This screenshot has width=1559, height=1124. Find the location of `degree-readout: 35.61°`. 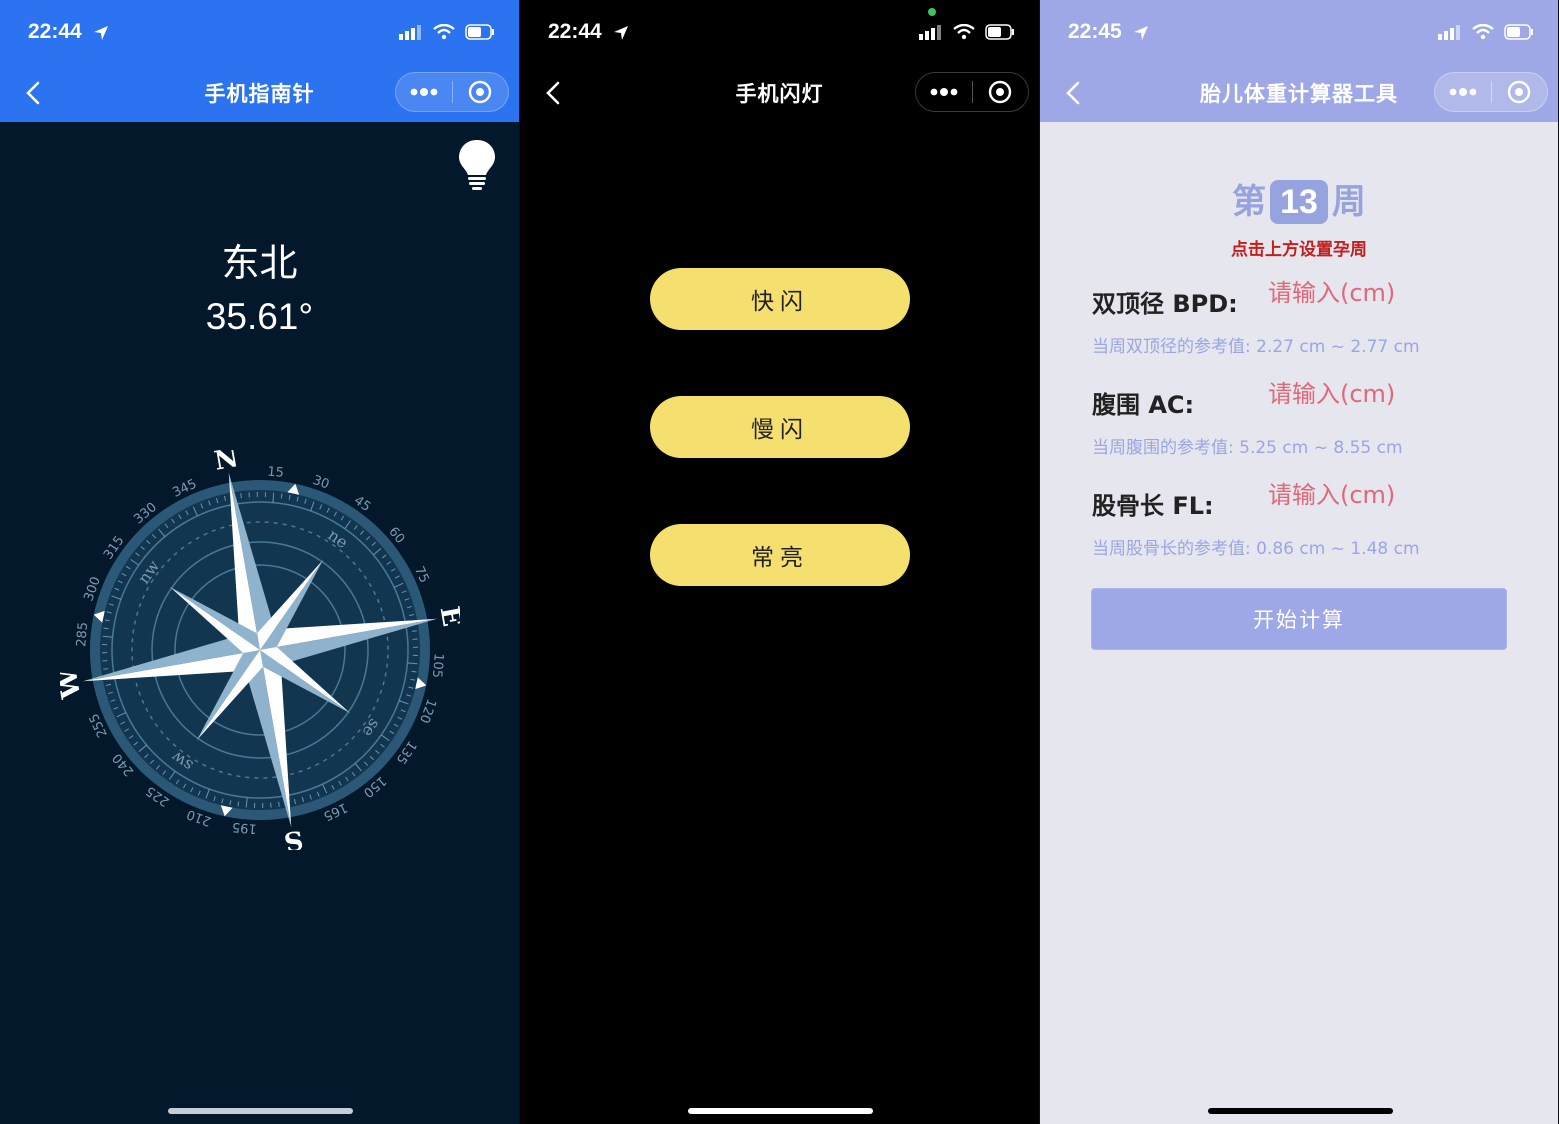

degree-readout: 35.61° is located at coordinates (259, 316).